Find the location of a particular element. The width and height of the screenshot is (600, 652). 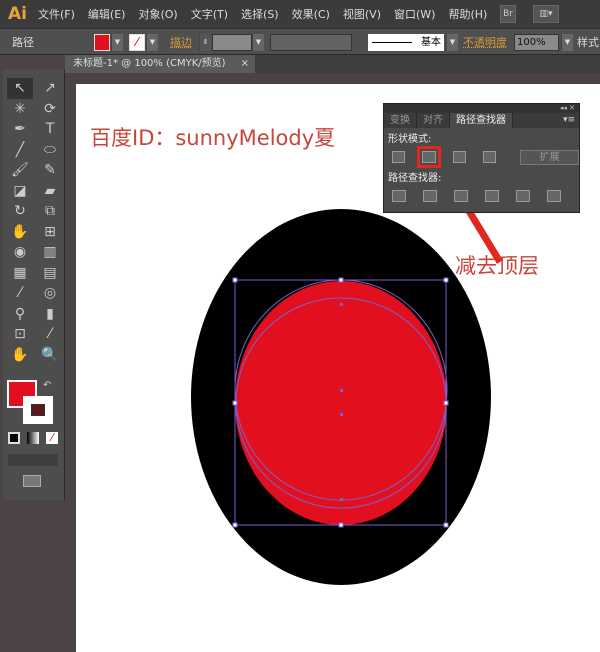

merge-button is located at coordinates (461, 196).